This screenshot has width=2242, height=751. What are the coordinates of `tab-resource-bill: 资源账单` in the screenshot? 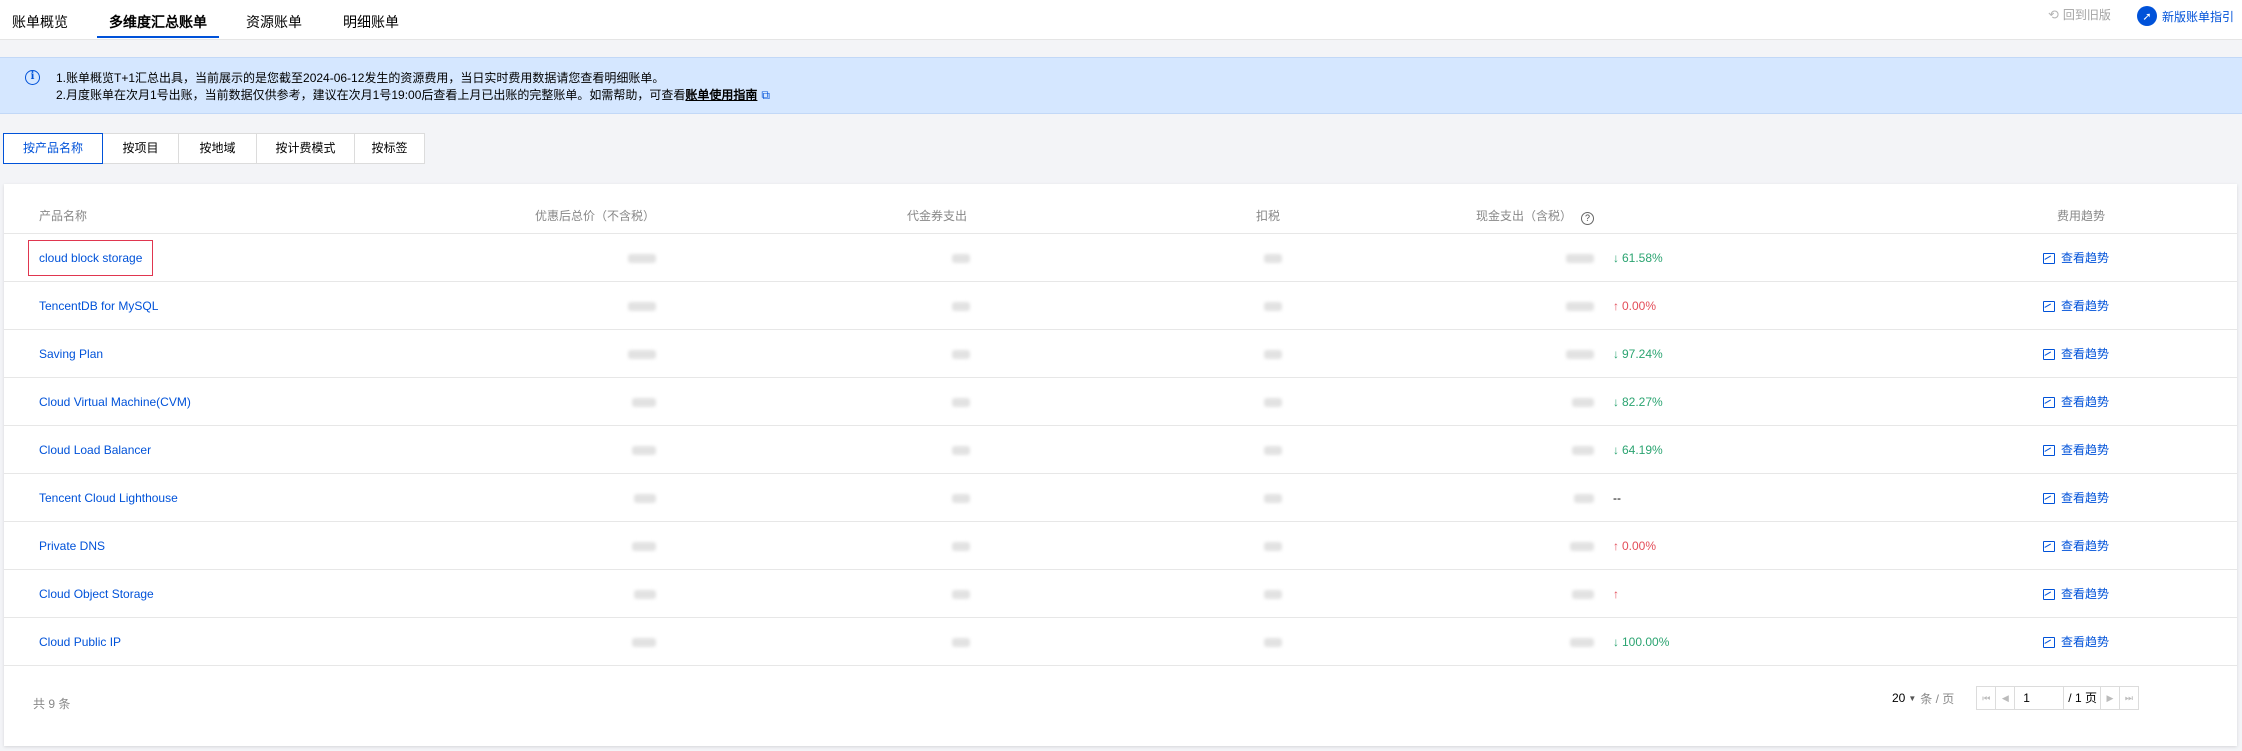 It's located at (274, 20).